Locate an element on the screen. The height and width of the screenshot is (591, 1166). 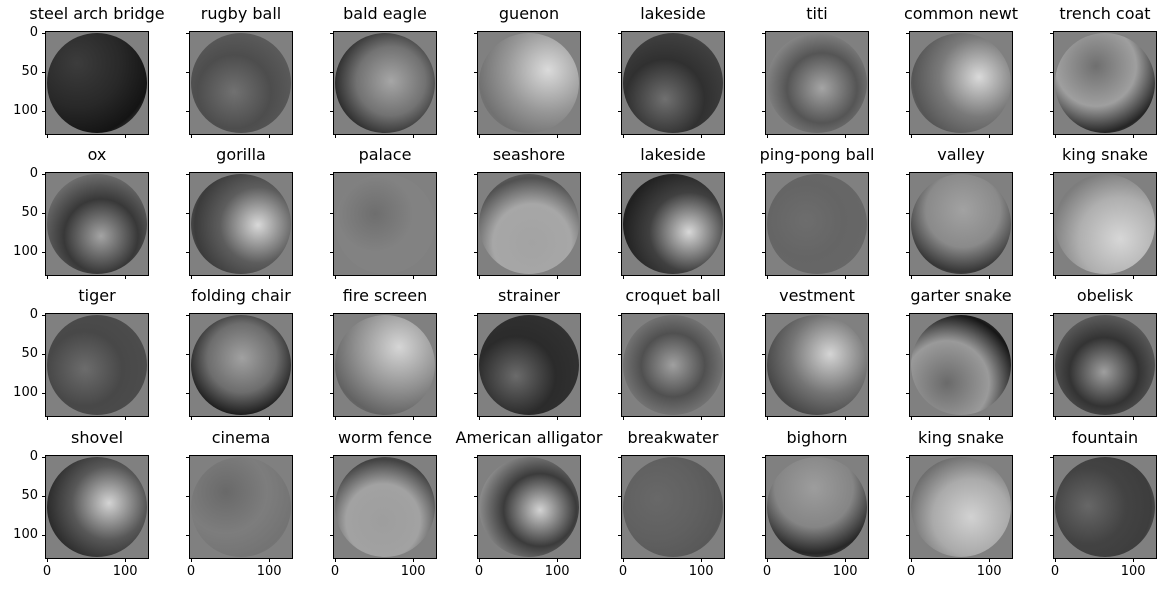
panel-title: king snake is located at coordinates (1105, 154).